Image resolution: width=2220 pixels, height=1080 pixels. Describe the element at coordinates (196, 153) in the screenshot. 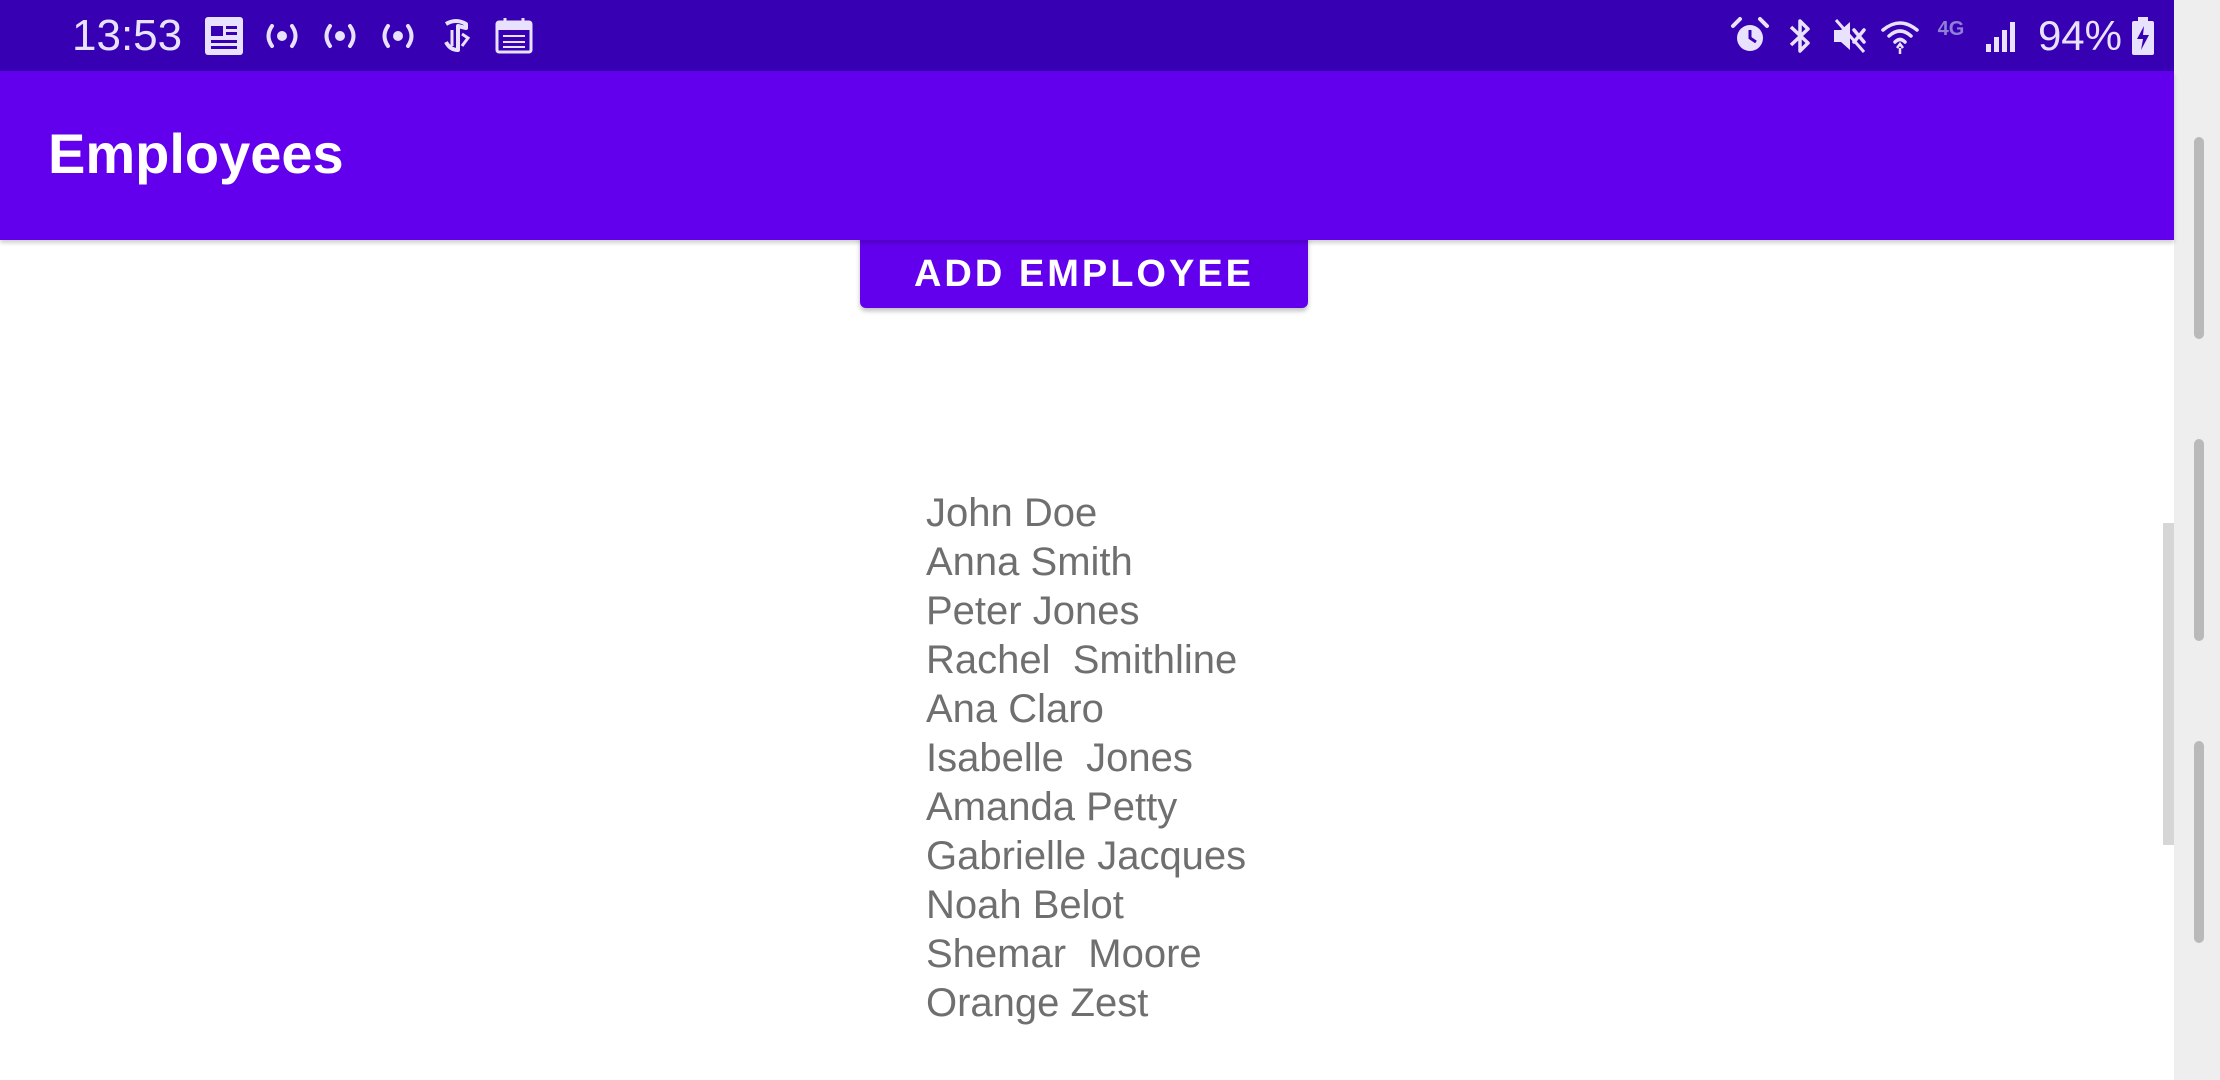

I see `page-title: Employees` at that location.